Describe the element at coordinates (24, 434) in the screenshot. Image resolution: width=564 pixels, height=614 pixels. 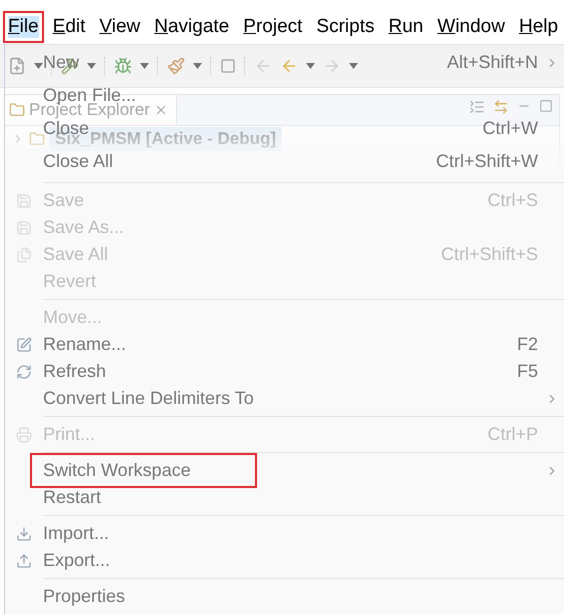
I see `printer-icon` at that location.